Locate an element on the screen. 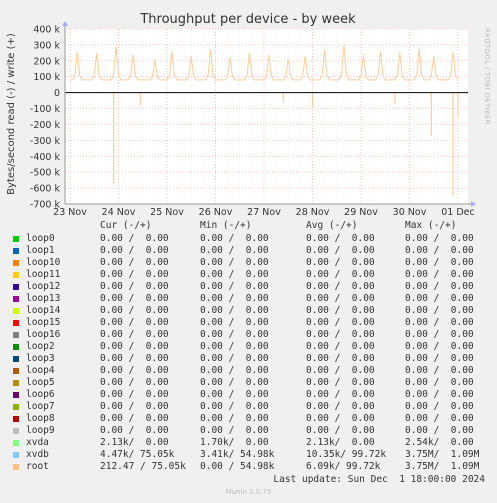 This screenshot has width=497, height=503. x-tick-label: 01 Dec is located at coordinates (458, 211).